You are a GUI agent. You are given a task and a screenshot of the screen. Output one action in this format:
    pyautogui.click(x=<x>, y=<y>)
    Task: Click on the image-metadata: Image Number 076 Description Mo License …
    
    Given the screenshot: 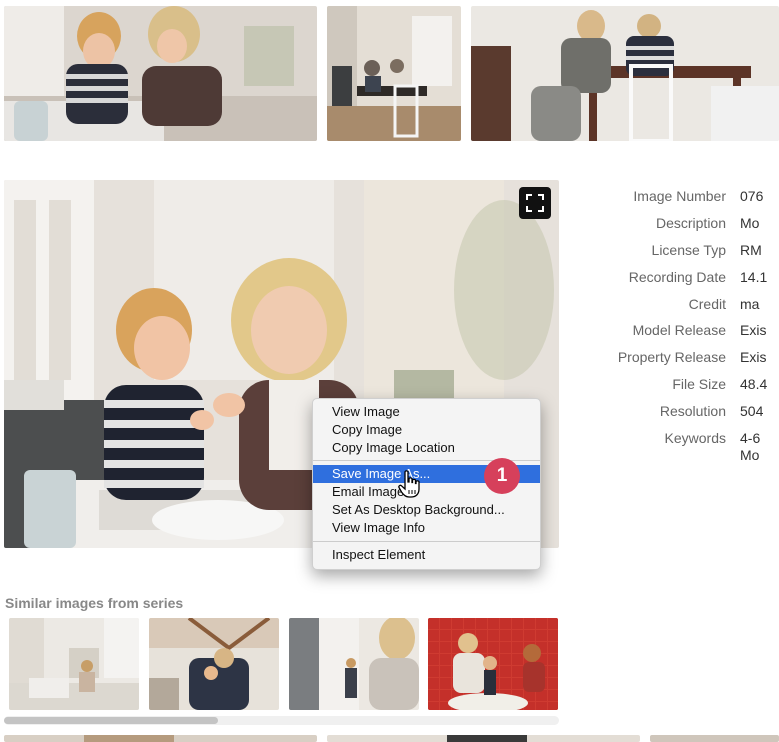 What is the action you would take?
    pyautogui.click(x=689, y=325)
    